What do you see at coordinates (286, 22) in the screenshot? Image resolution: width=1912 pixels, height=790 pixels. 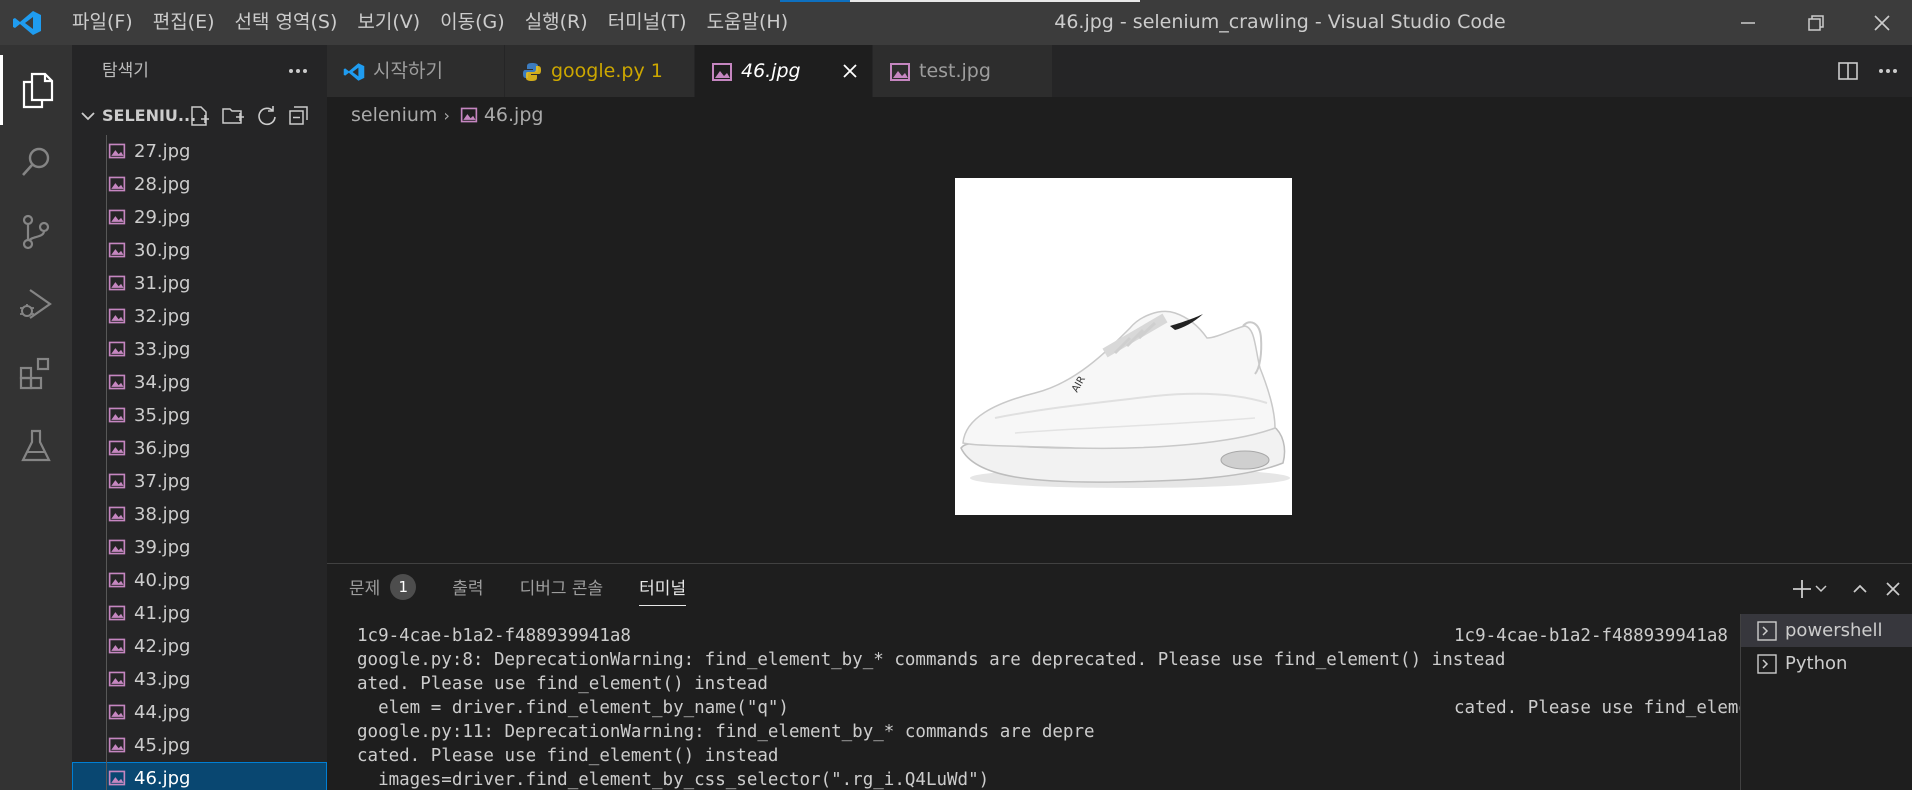 I see `menu-selection: 선택 영역(S)` at bounding box center [286, 22].